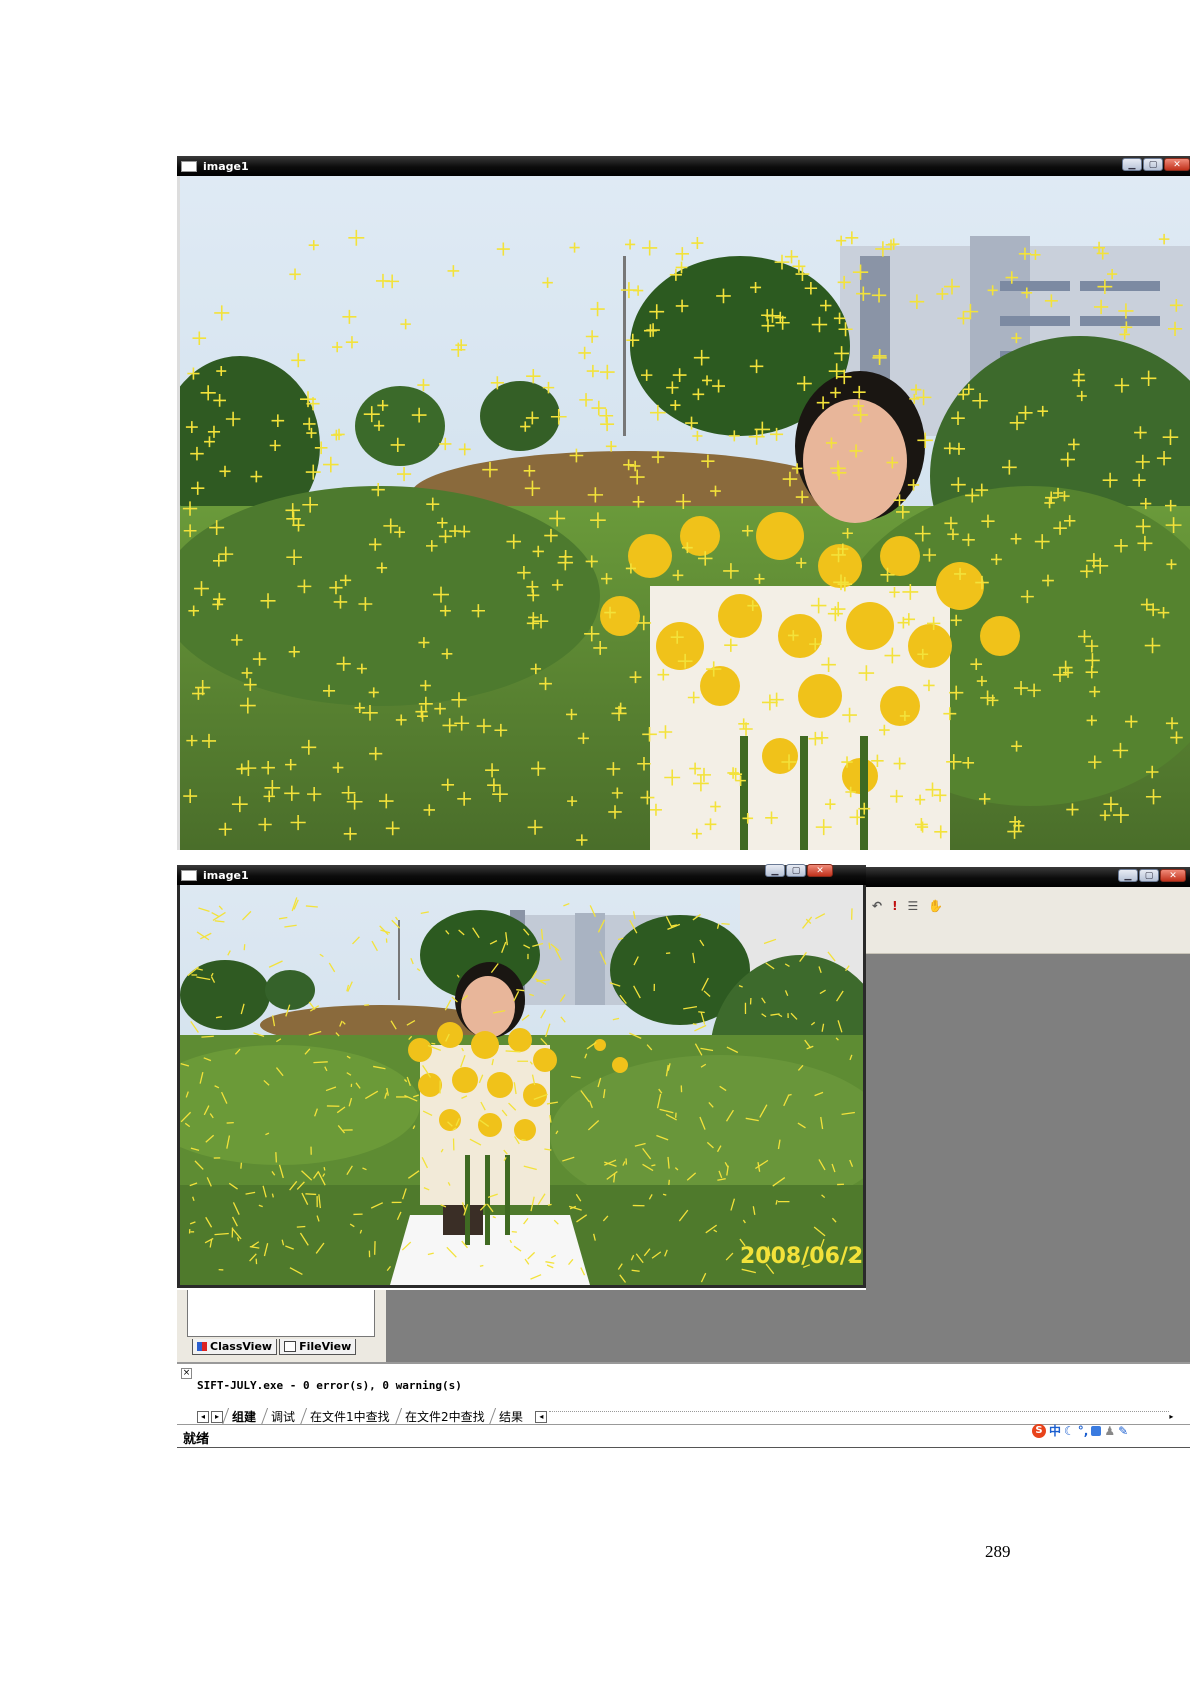  I want to click on tab-classview: ClassView, so click(235, 1347).